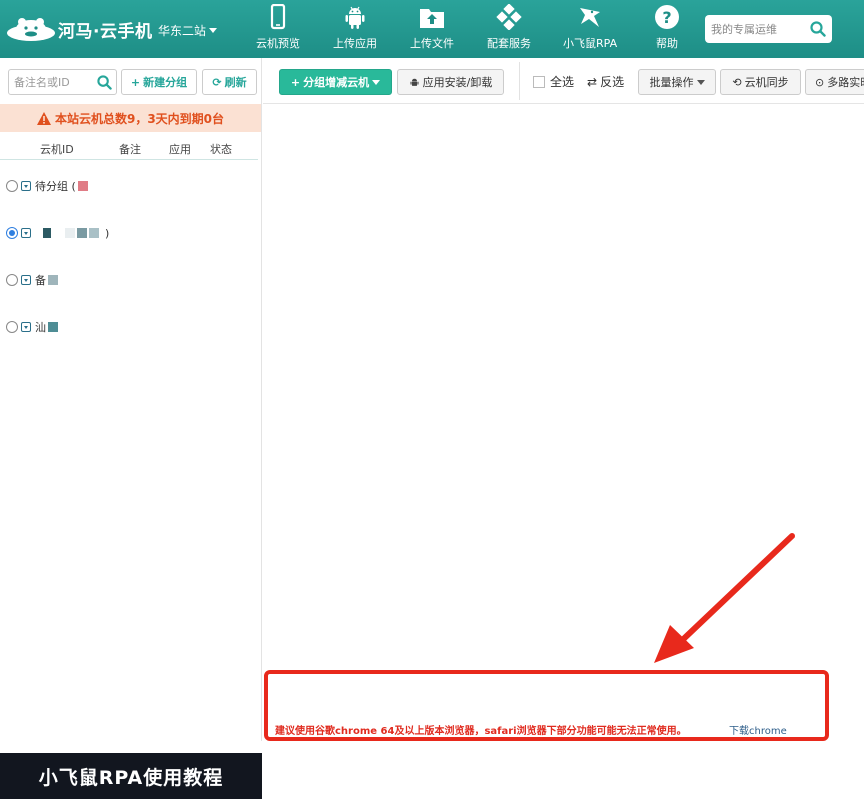 This screenshot has width=864, height=799. What do you see at coordinates (31, 29) in the screenshot?
I see `hippo-logo-icon` at bounding box center [31, 29].